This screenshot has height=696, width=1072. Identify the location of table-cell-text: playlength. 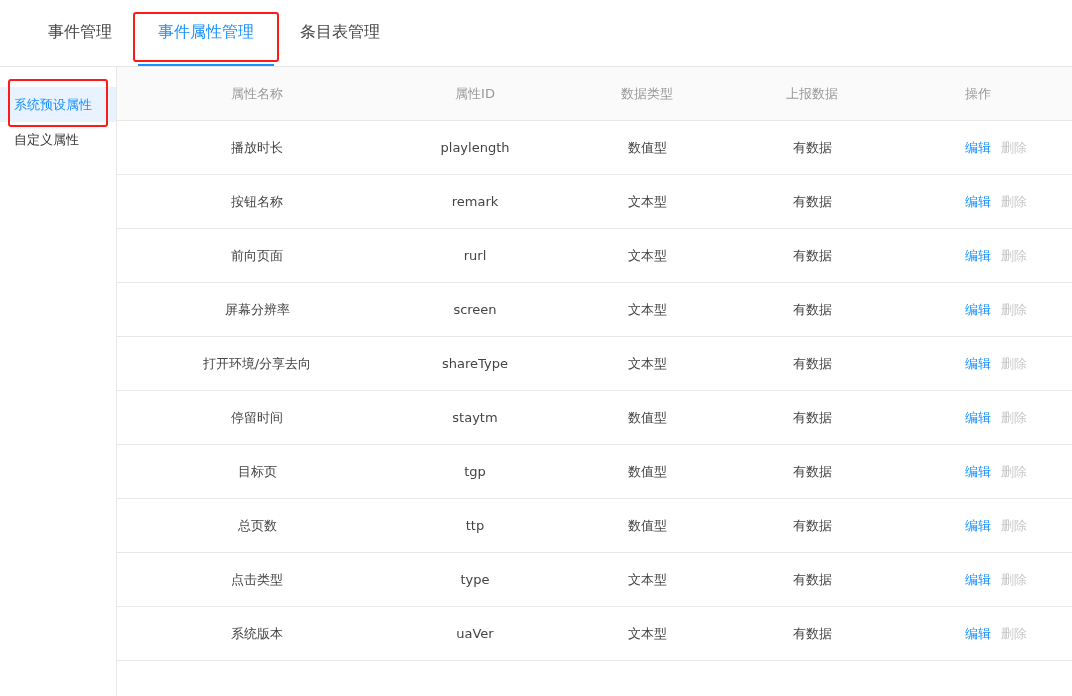
(475, 147).